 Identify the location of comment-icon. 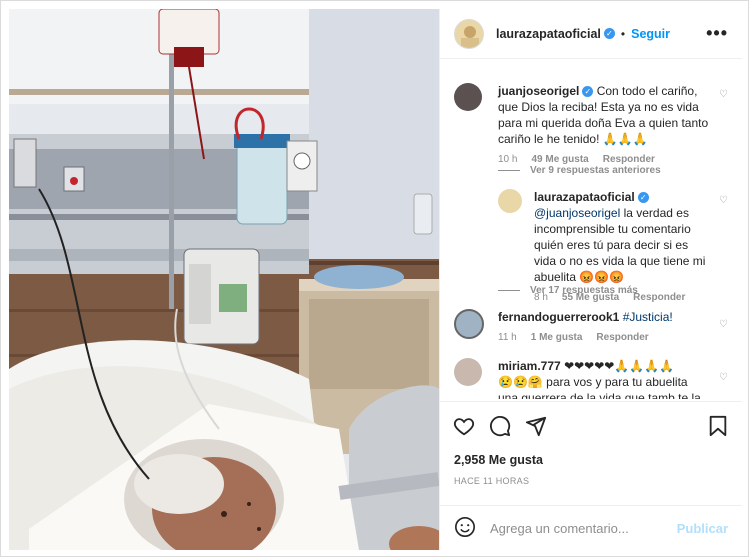
(500, 426).